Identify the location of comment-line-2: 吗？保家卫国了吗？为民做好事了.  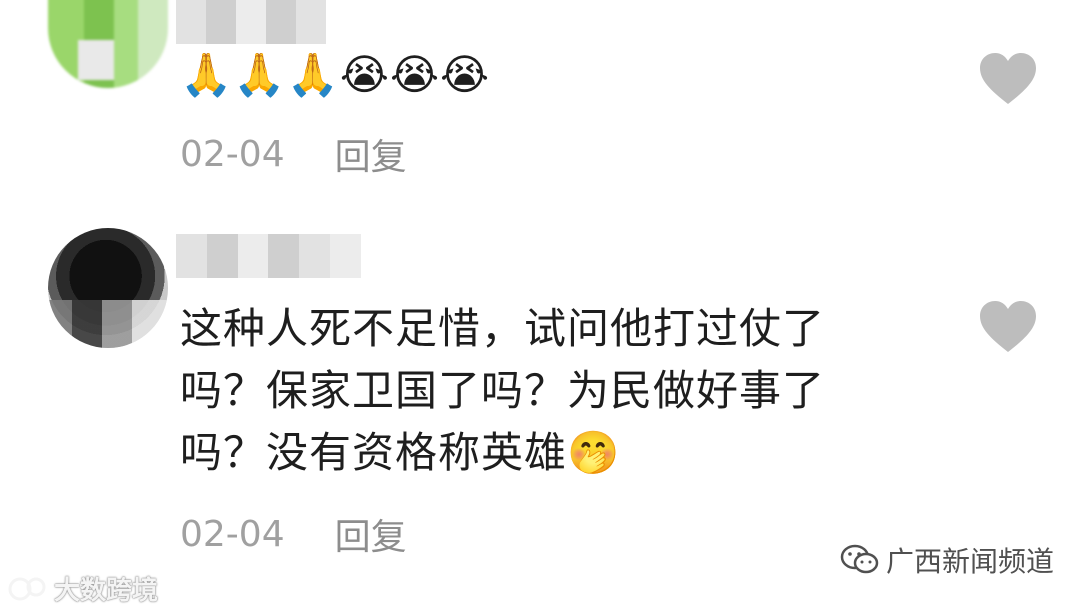
(503, 390).